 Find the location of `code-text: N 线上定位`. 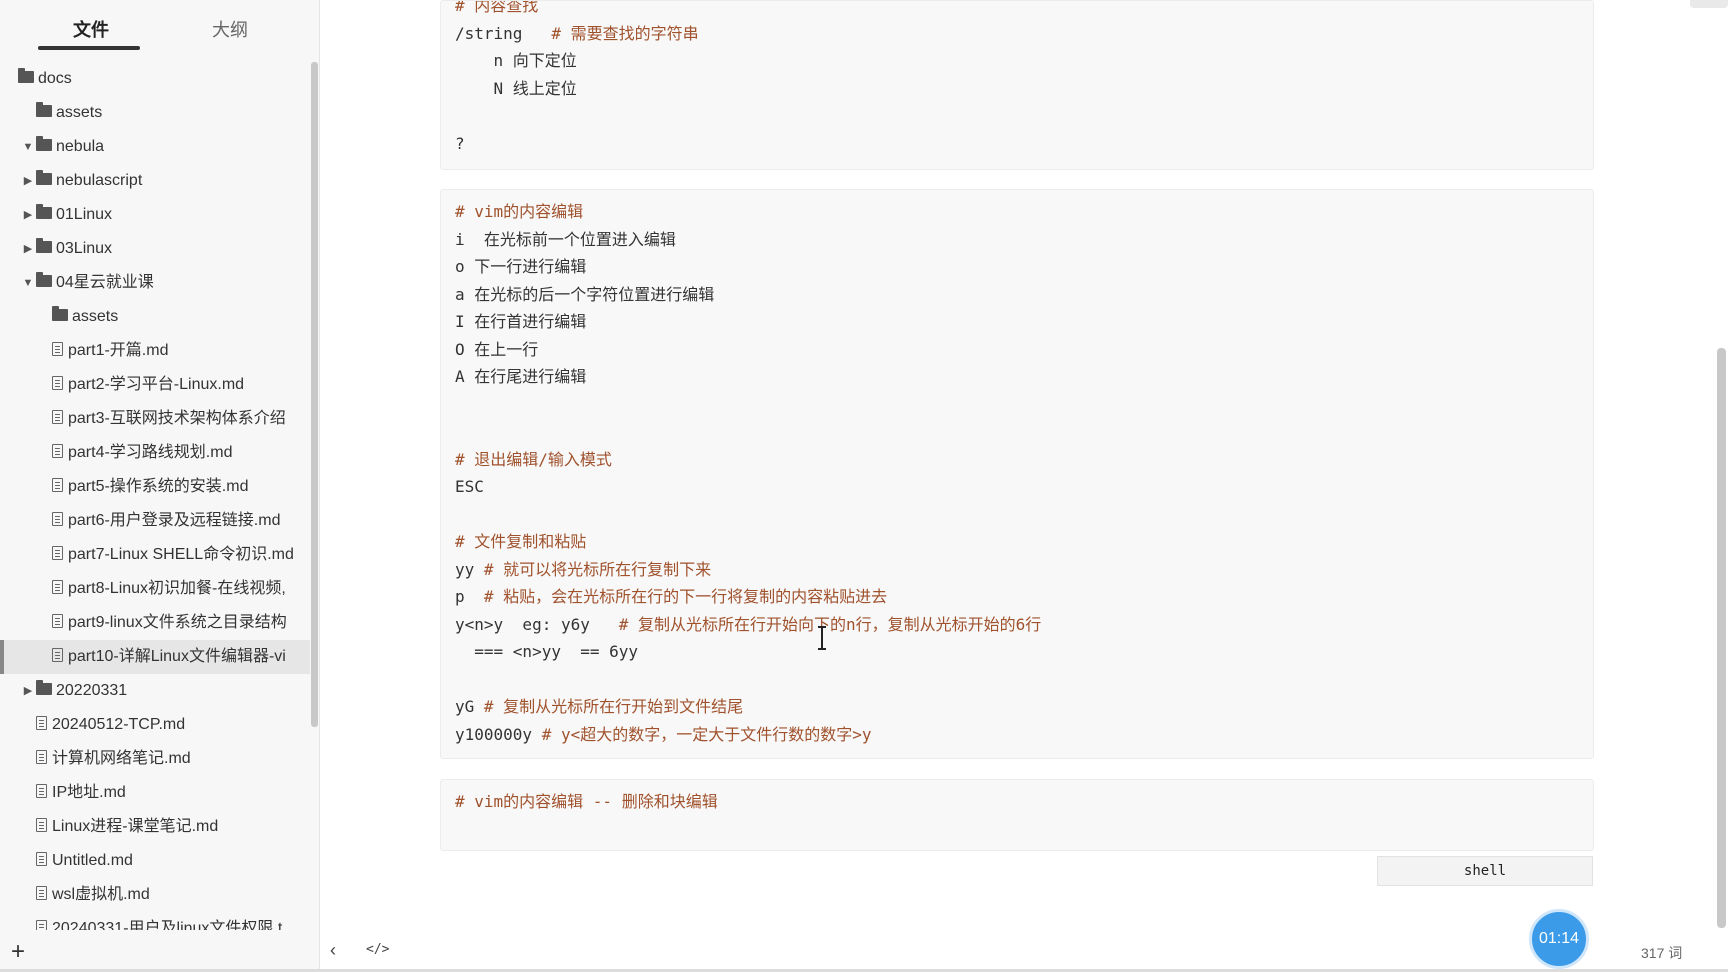

code-text: N 线上定位 is located at coordinates (516, 88).